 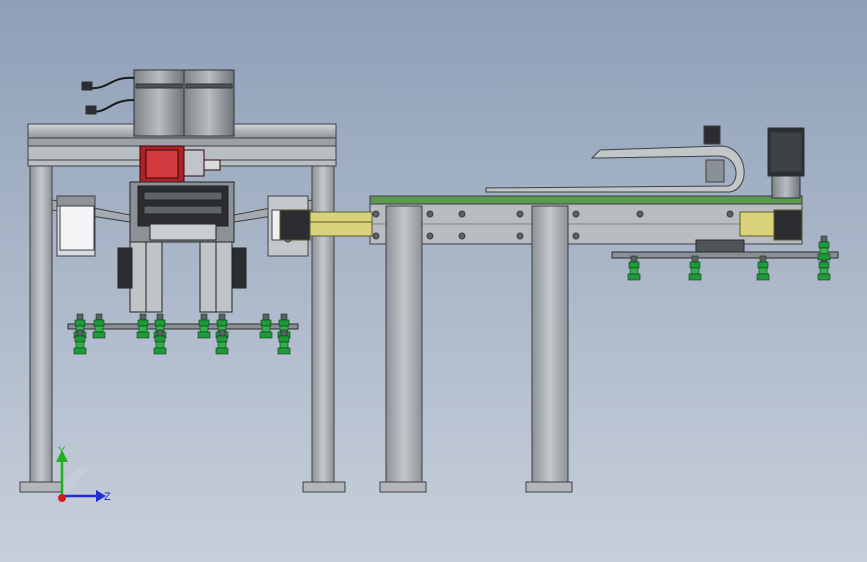 I want to click on coordinate-triad: Y Z, so click(x=83, y=474).